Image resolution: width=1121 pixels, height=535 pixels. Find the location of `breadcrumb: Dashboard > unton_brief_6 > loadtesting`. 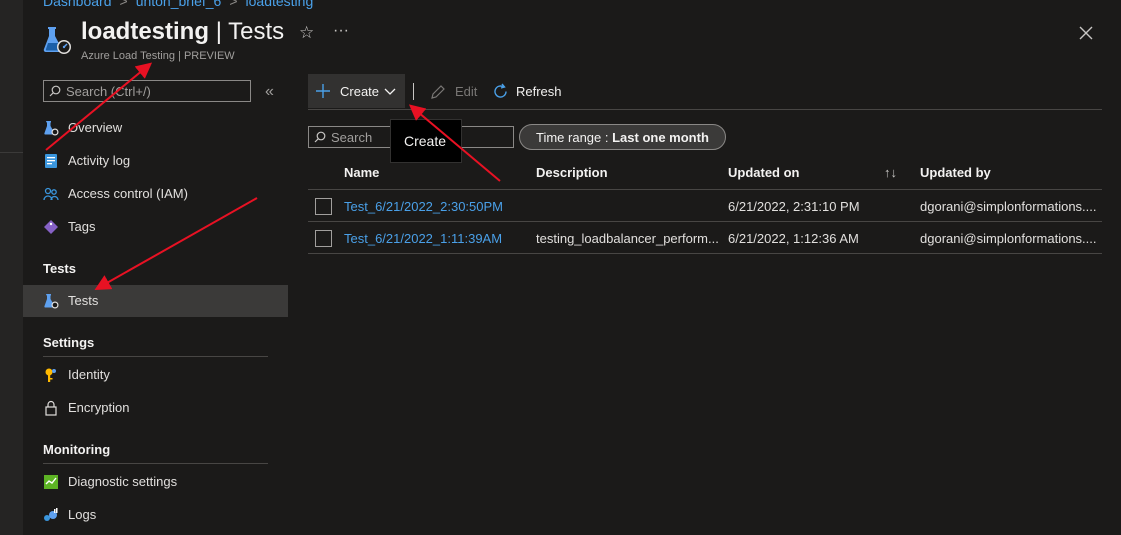

breadcrumb: Dashboard > unton_brief_6 > loadtesting is located at coordinates (178, 4).